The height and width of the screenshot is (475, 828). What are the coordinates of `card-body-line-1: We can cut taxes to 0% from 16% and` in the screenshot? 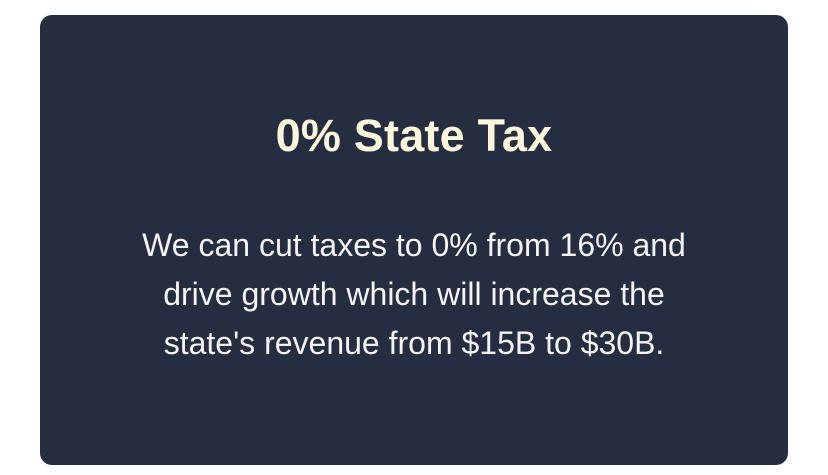 It's located at (414, 245).